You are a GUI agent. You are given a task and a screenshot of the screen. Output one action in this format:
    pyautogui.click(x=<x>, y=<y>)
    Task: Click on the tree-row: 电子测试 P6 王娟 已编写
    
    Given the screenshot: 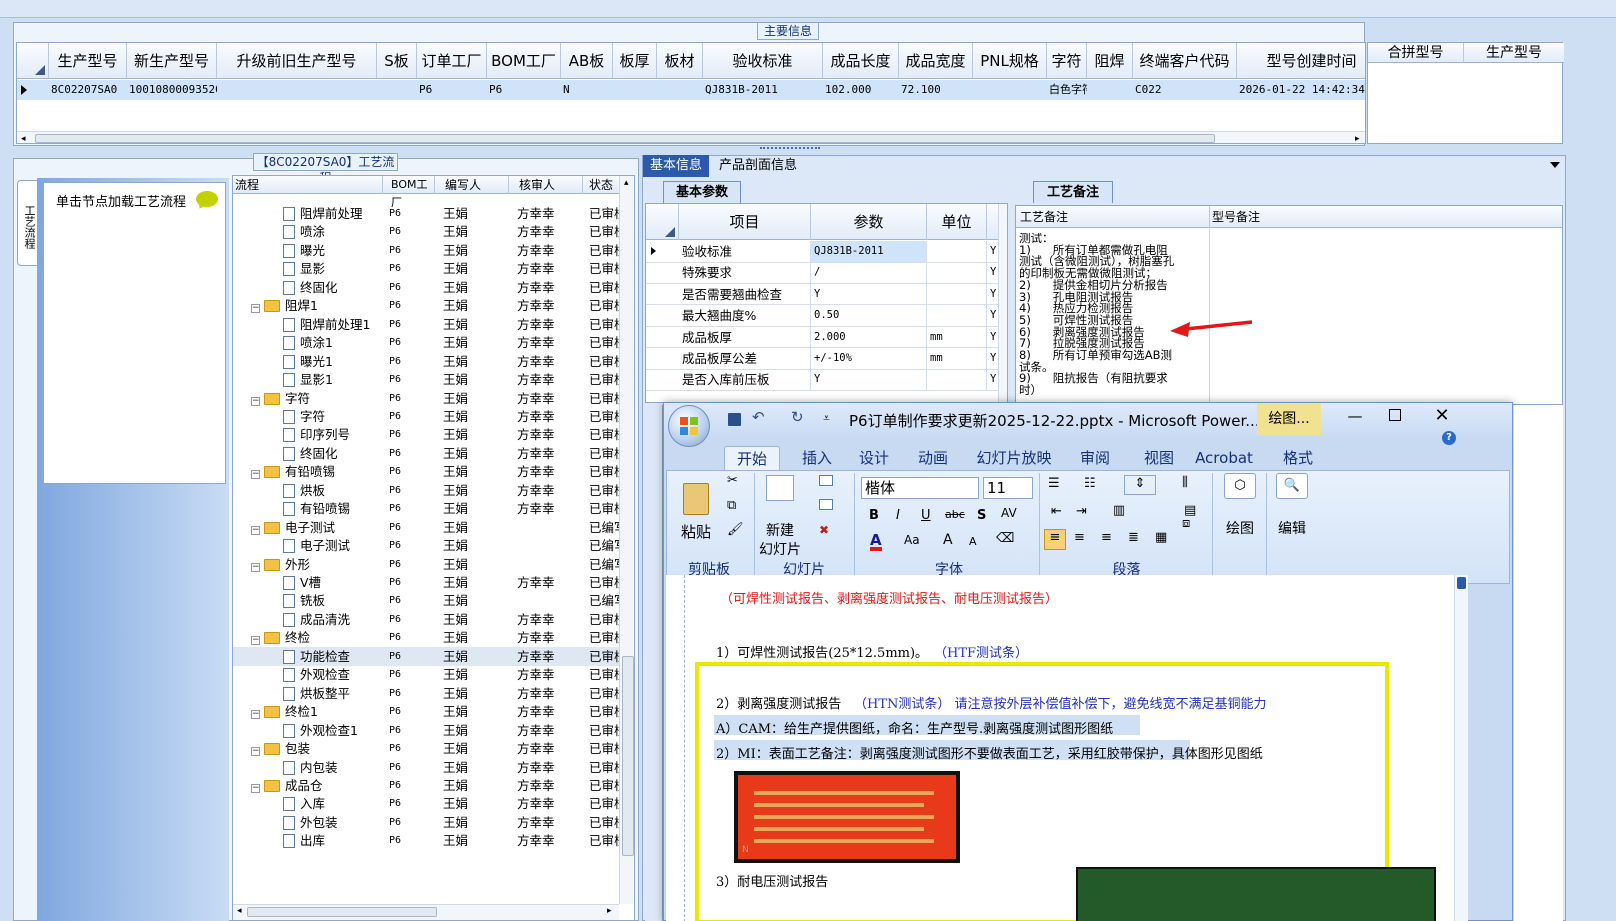 What is the action you would take?
    pyautogui.click(x=433, y=545)
    